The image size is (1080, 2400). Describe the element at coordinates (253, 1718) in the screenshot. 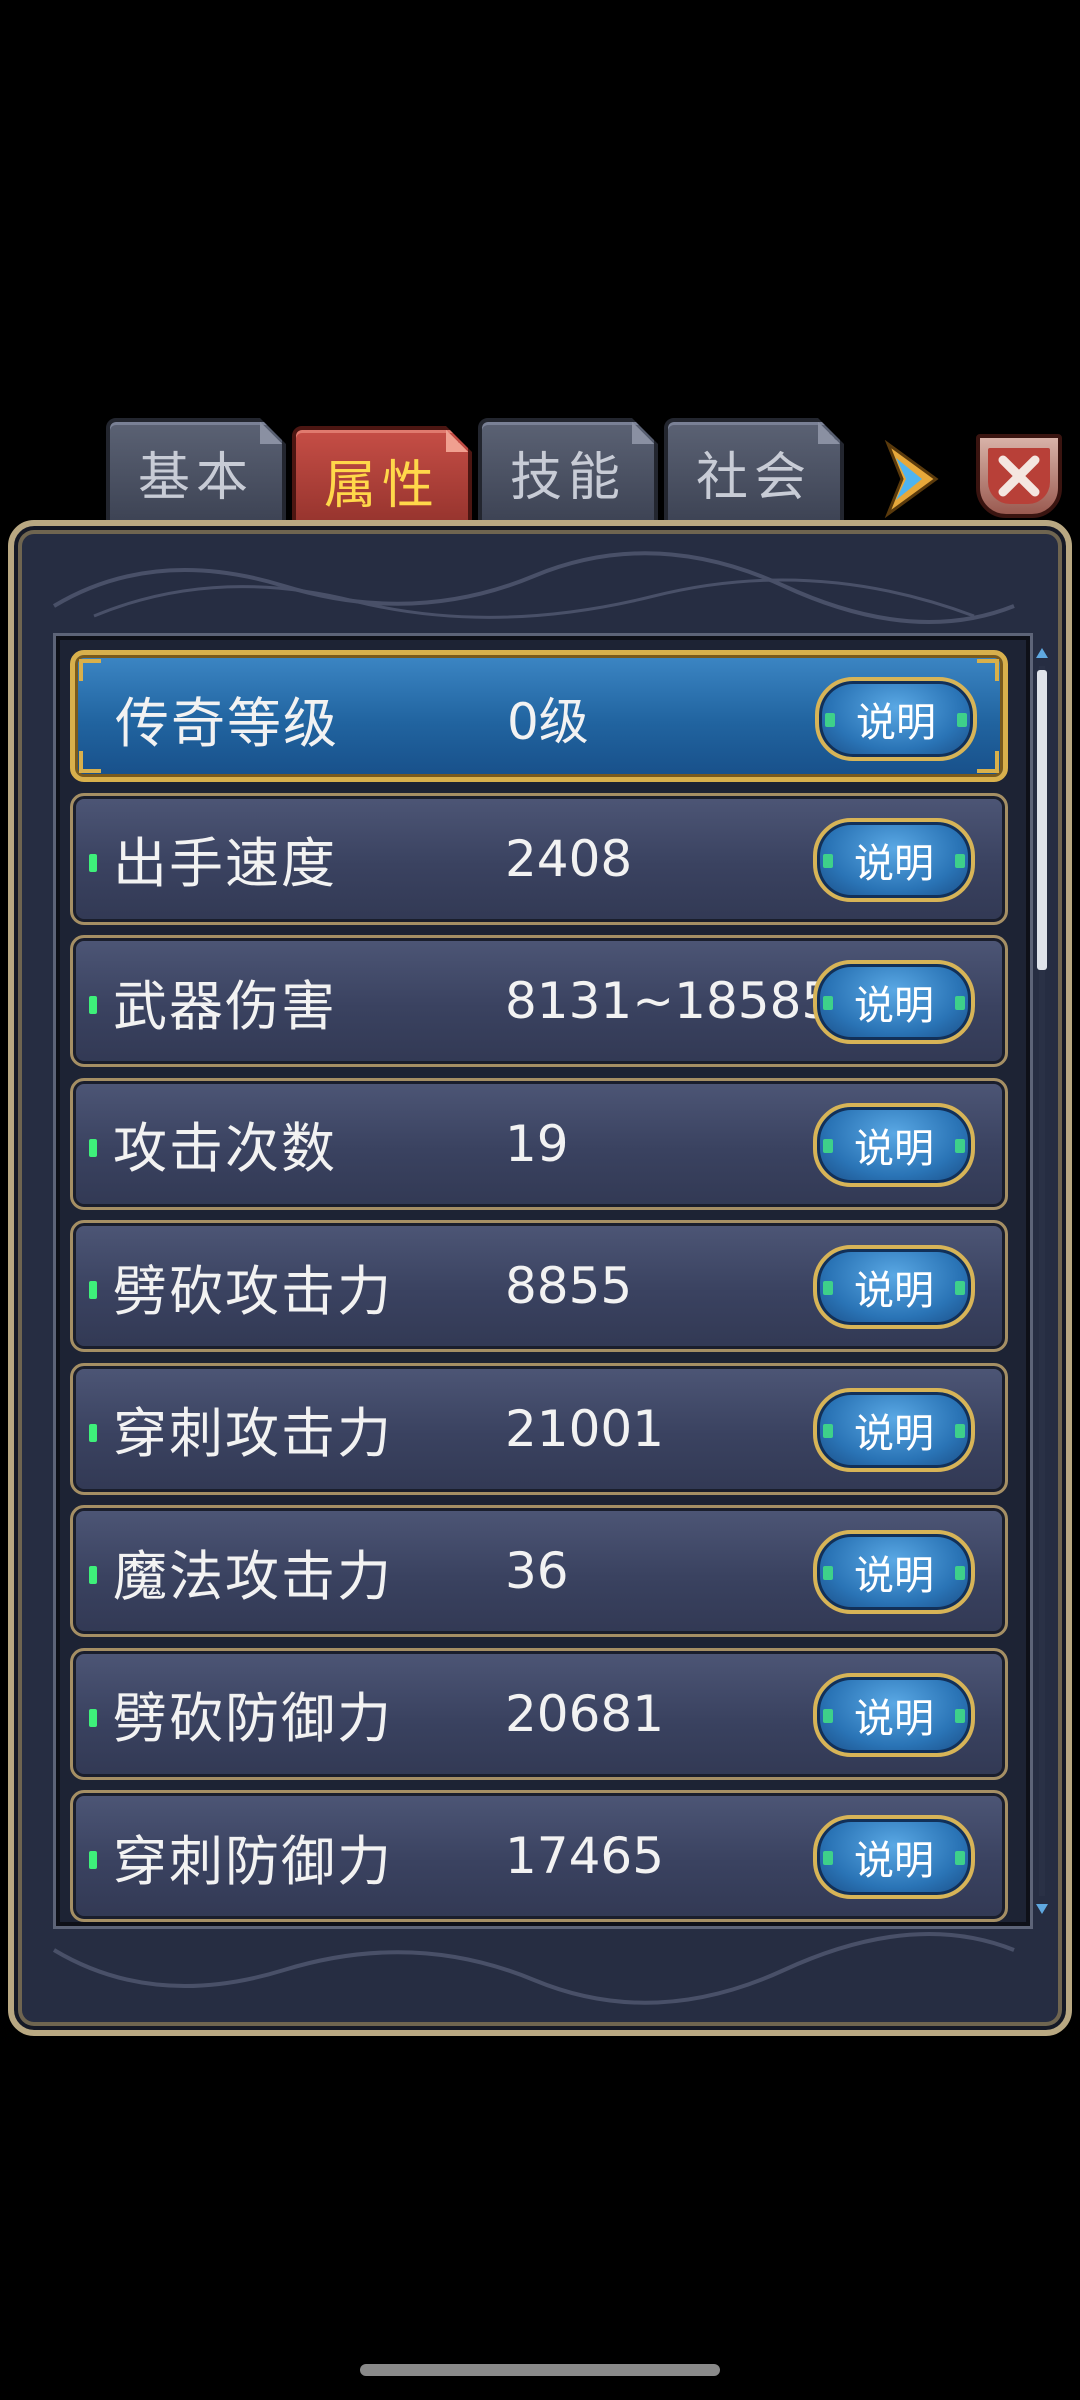

I see `attribute-name: 劈砍防御力` at that location.